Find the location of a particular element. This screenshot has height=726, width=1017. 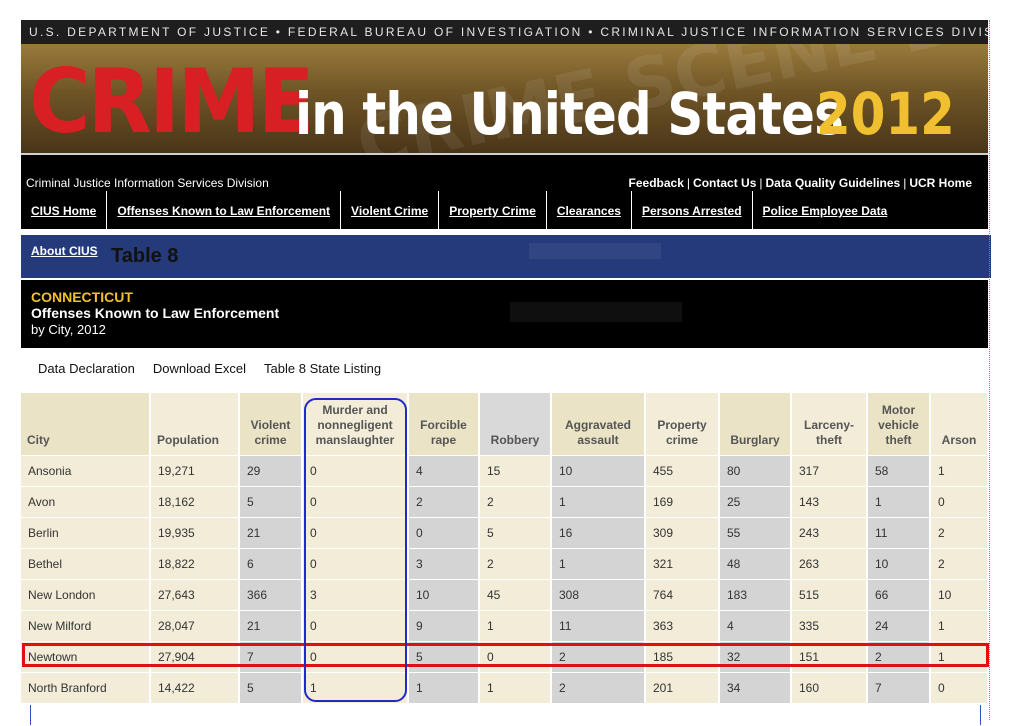

rape-cell: 9 is located at coordinates (444, 625).